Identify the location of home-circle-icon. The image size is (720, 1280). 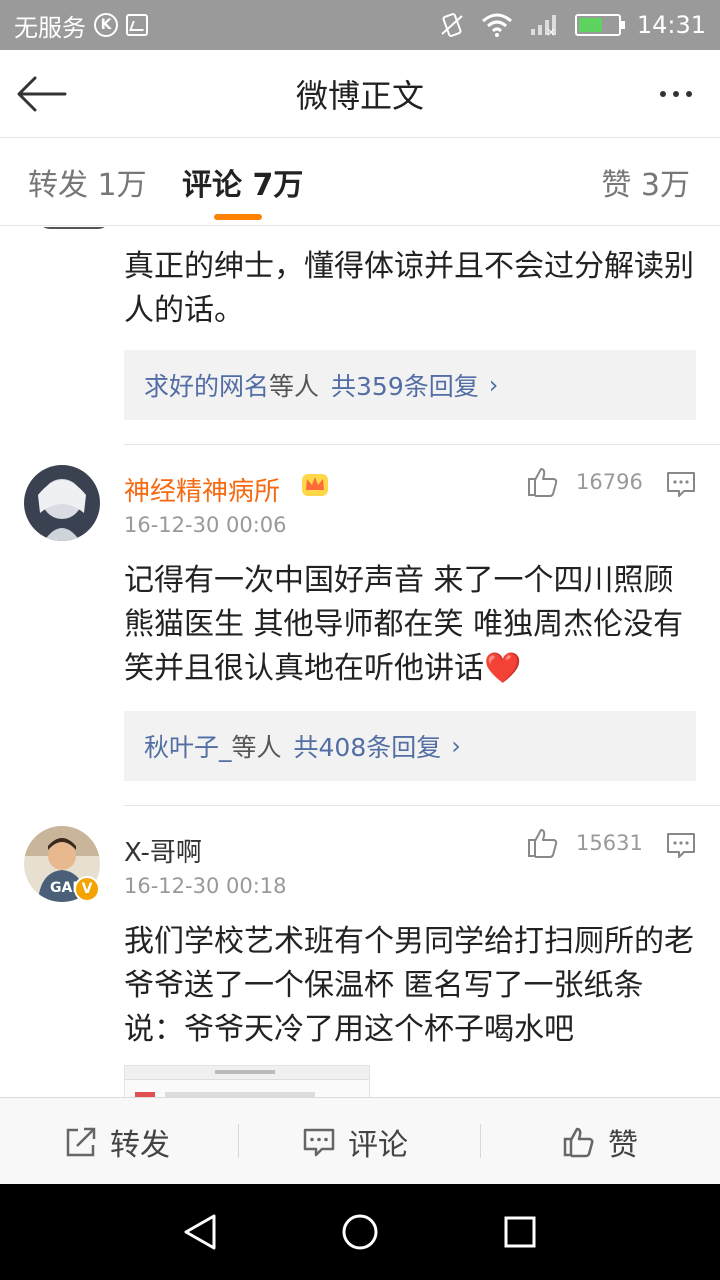
(360, 1232).